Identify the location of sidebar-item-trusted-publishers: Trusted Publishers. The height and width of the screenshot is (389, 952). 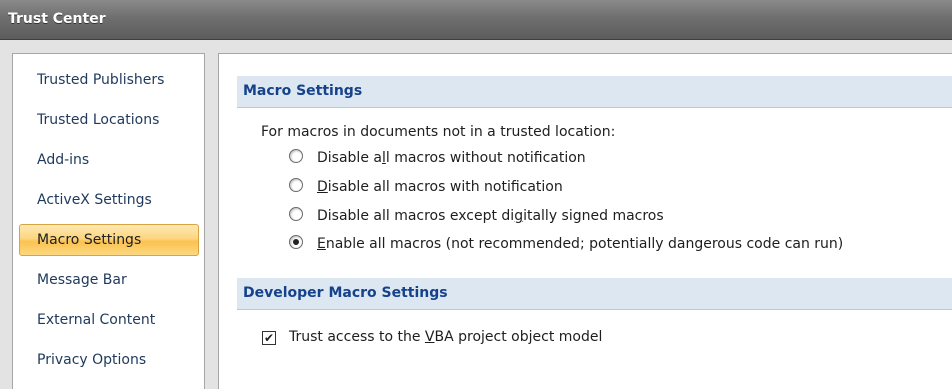
(109, 81).